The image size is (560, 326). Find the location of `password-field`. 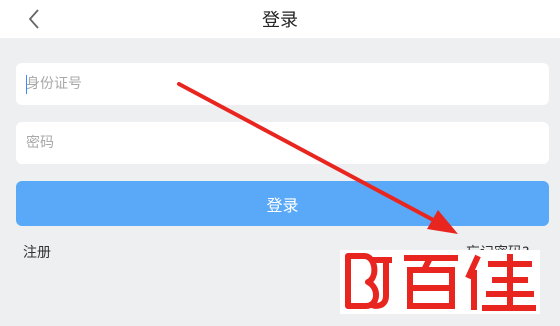

password-field is located at coordinates (282, 143).